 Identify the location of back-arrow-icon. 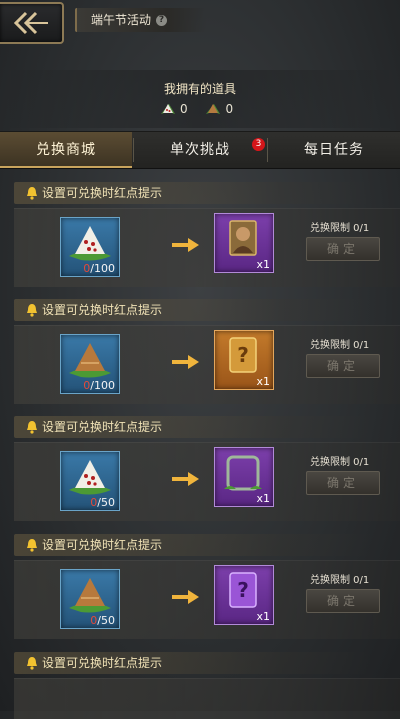
(30, 23).